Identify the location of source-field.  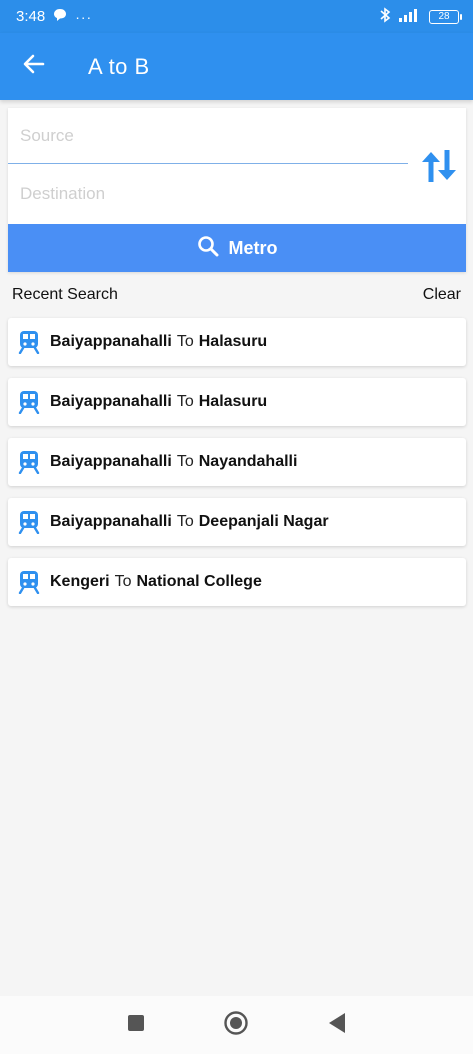
(208, 136).